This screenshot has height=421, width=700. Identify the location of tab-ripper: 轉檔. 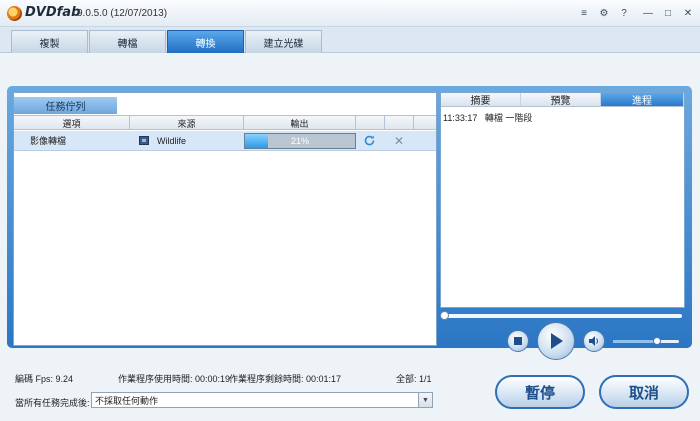
(127, 41).